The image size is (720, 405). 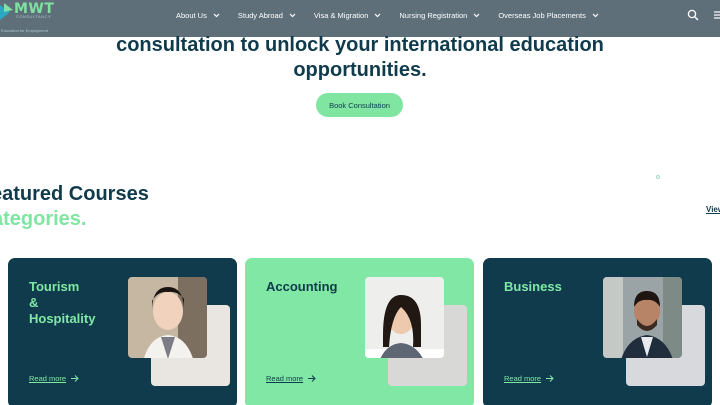 What do you see at coordinates (191, 15) in the screenshot?
I see `nav-item-label: About Us` at bounding box center [191, 15].